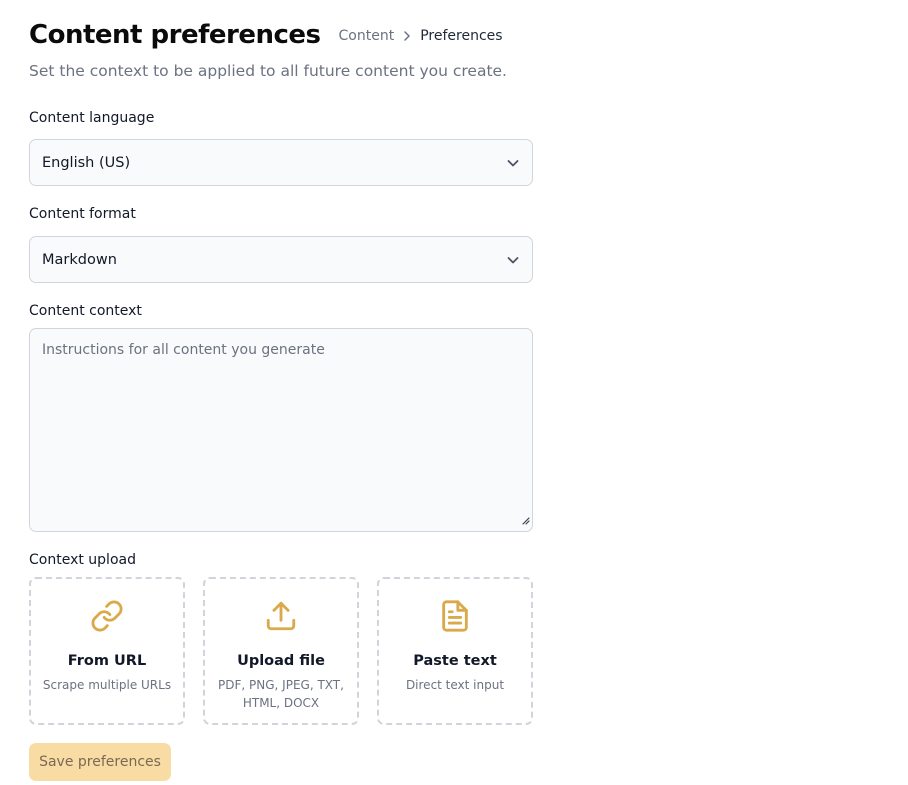 The width and height of the screenshot is (908, 785). What do you see at coordinates (281, 162) in the screenshot?
I see `content-language-select: English (US)` at bounding box center [281, 162].